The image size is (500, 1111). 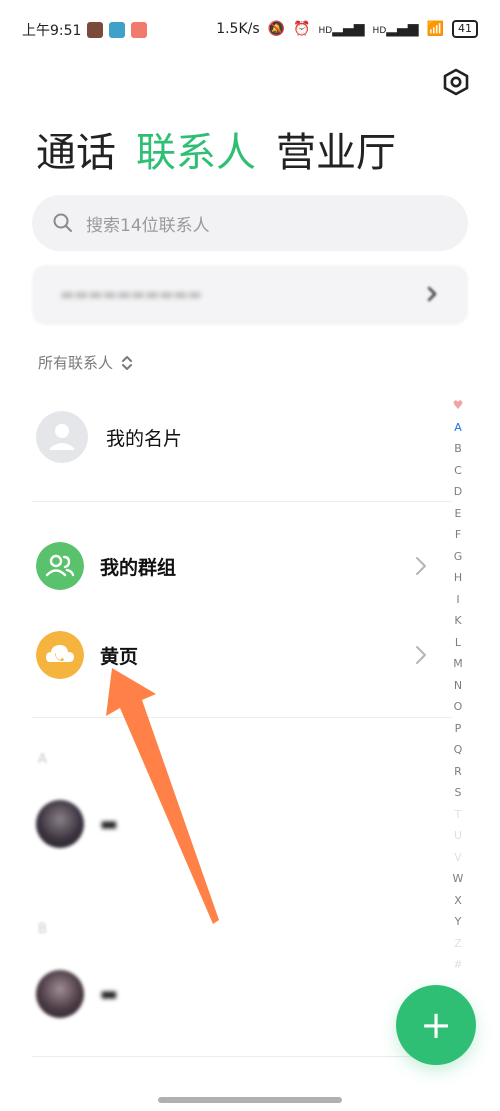 What do you see at coordinates (52, 31) in the screenshot?
I see `status-time: 上午9:51` at bounding box center [52, 31].